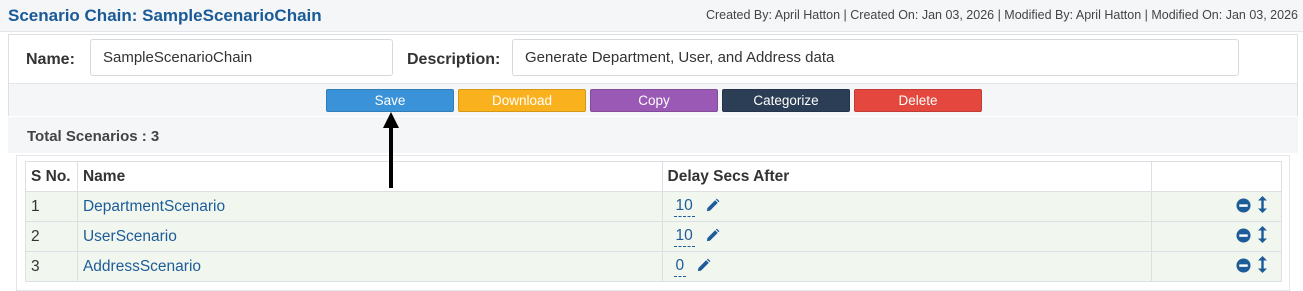 The image size is (1303, 291). I want to click on summary-bar: Total Scenarios : 3, so click(653, 135).